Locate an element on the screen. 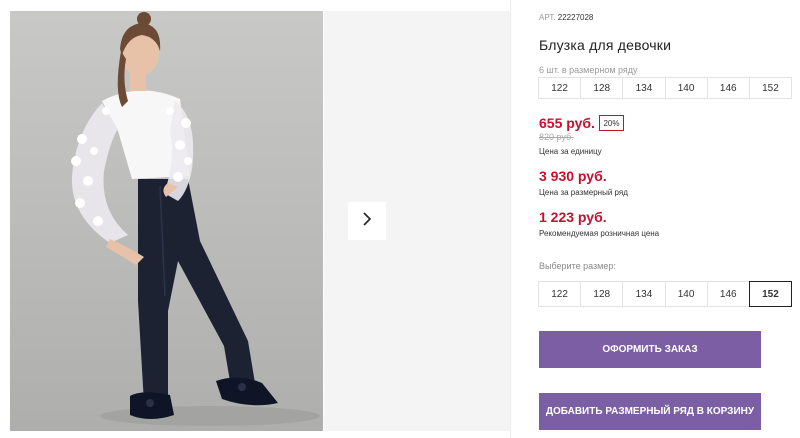 The image size is (800, 438). size-row-cell: 146 is located at coordinates (728, 88).